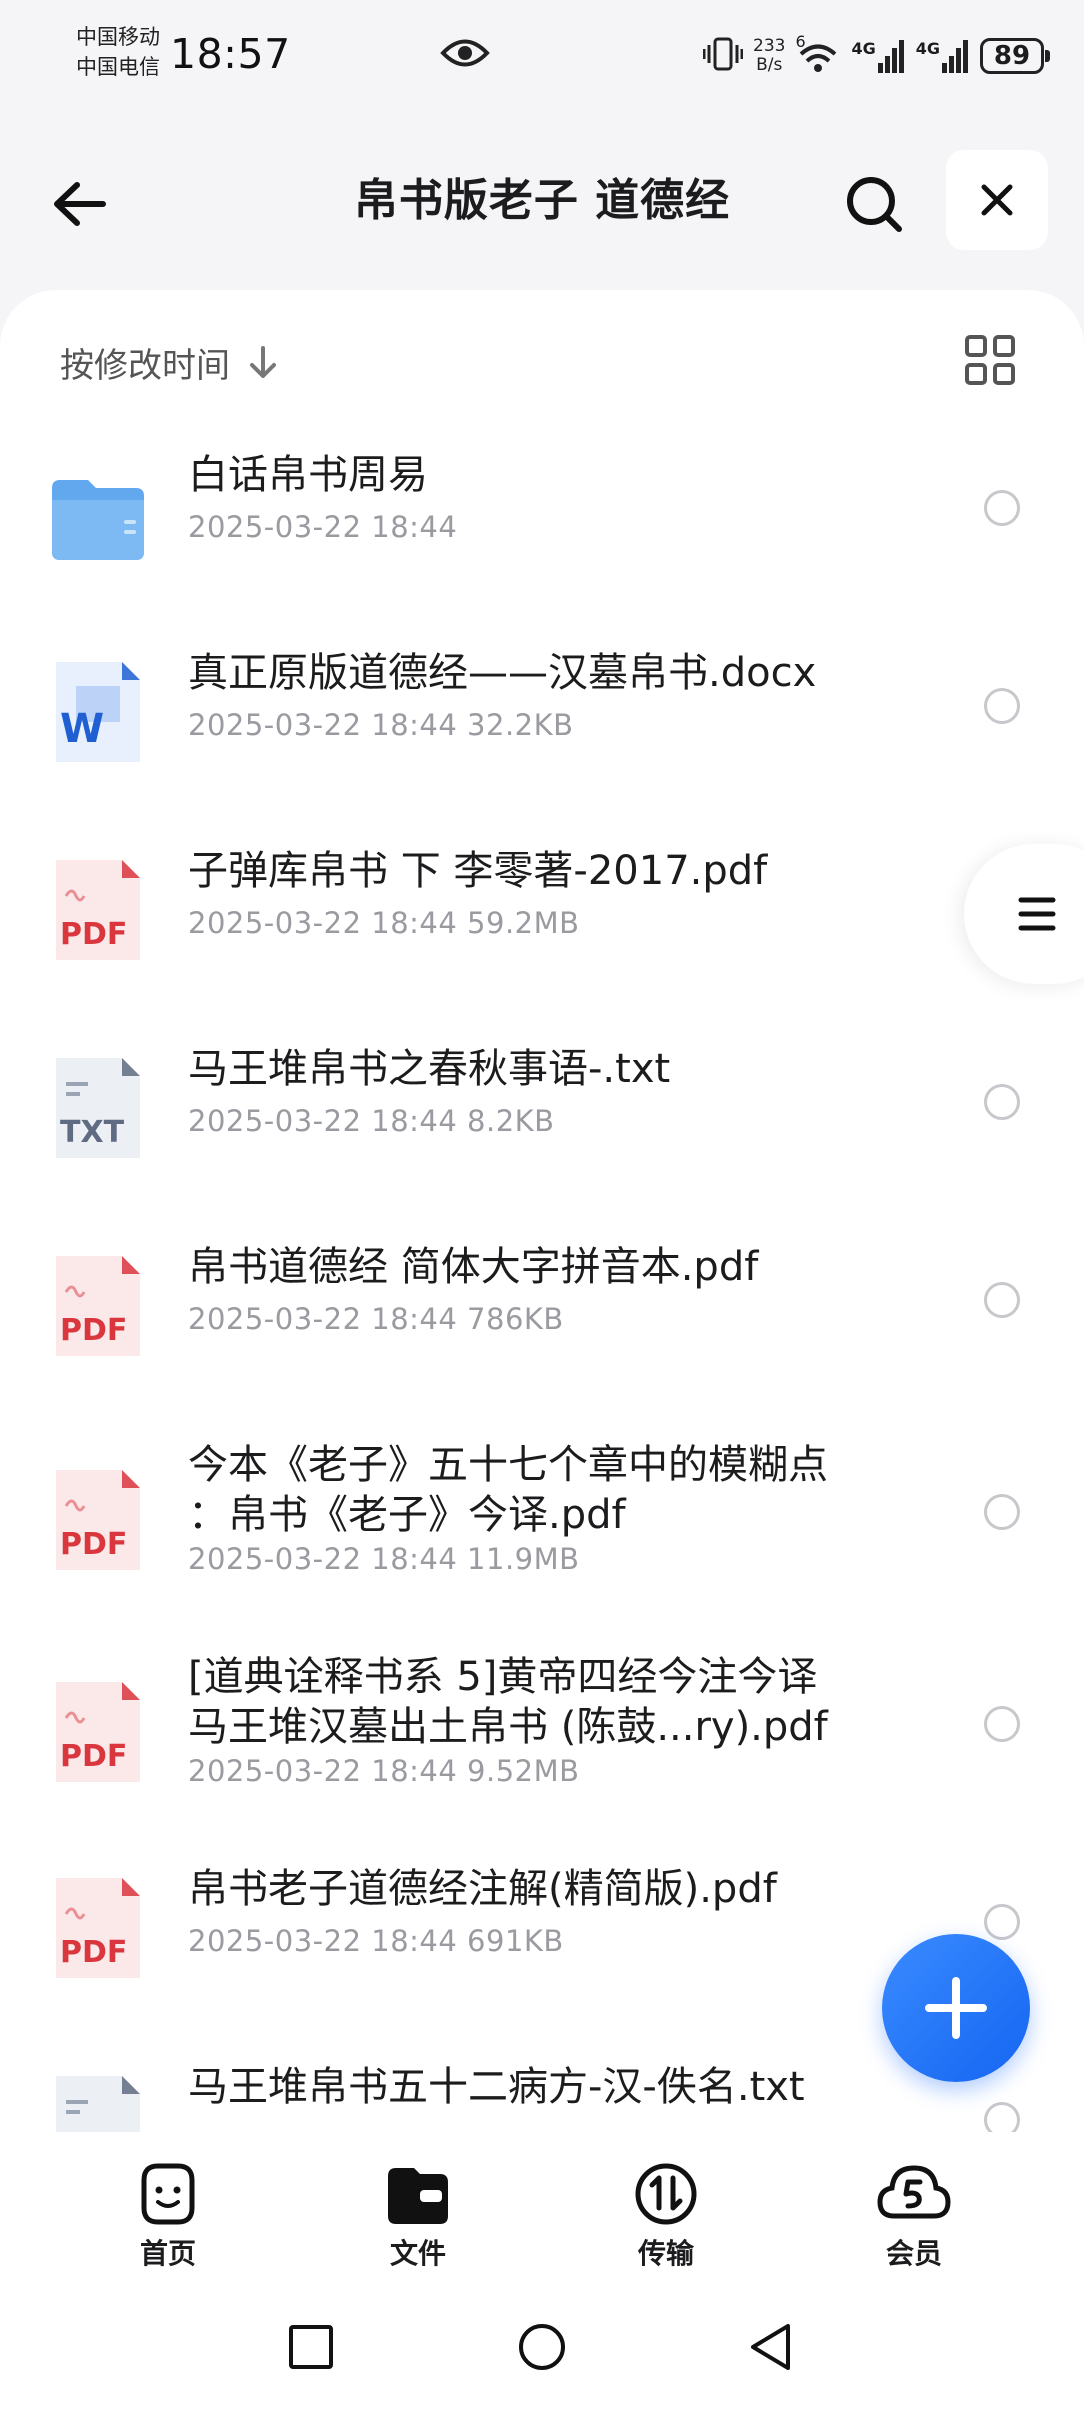  What do you see at coordinates (118, 67) in the screenshot?
I see `carrier-2: 中国电信` at bounding box center [118, 67].